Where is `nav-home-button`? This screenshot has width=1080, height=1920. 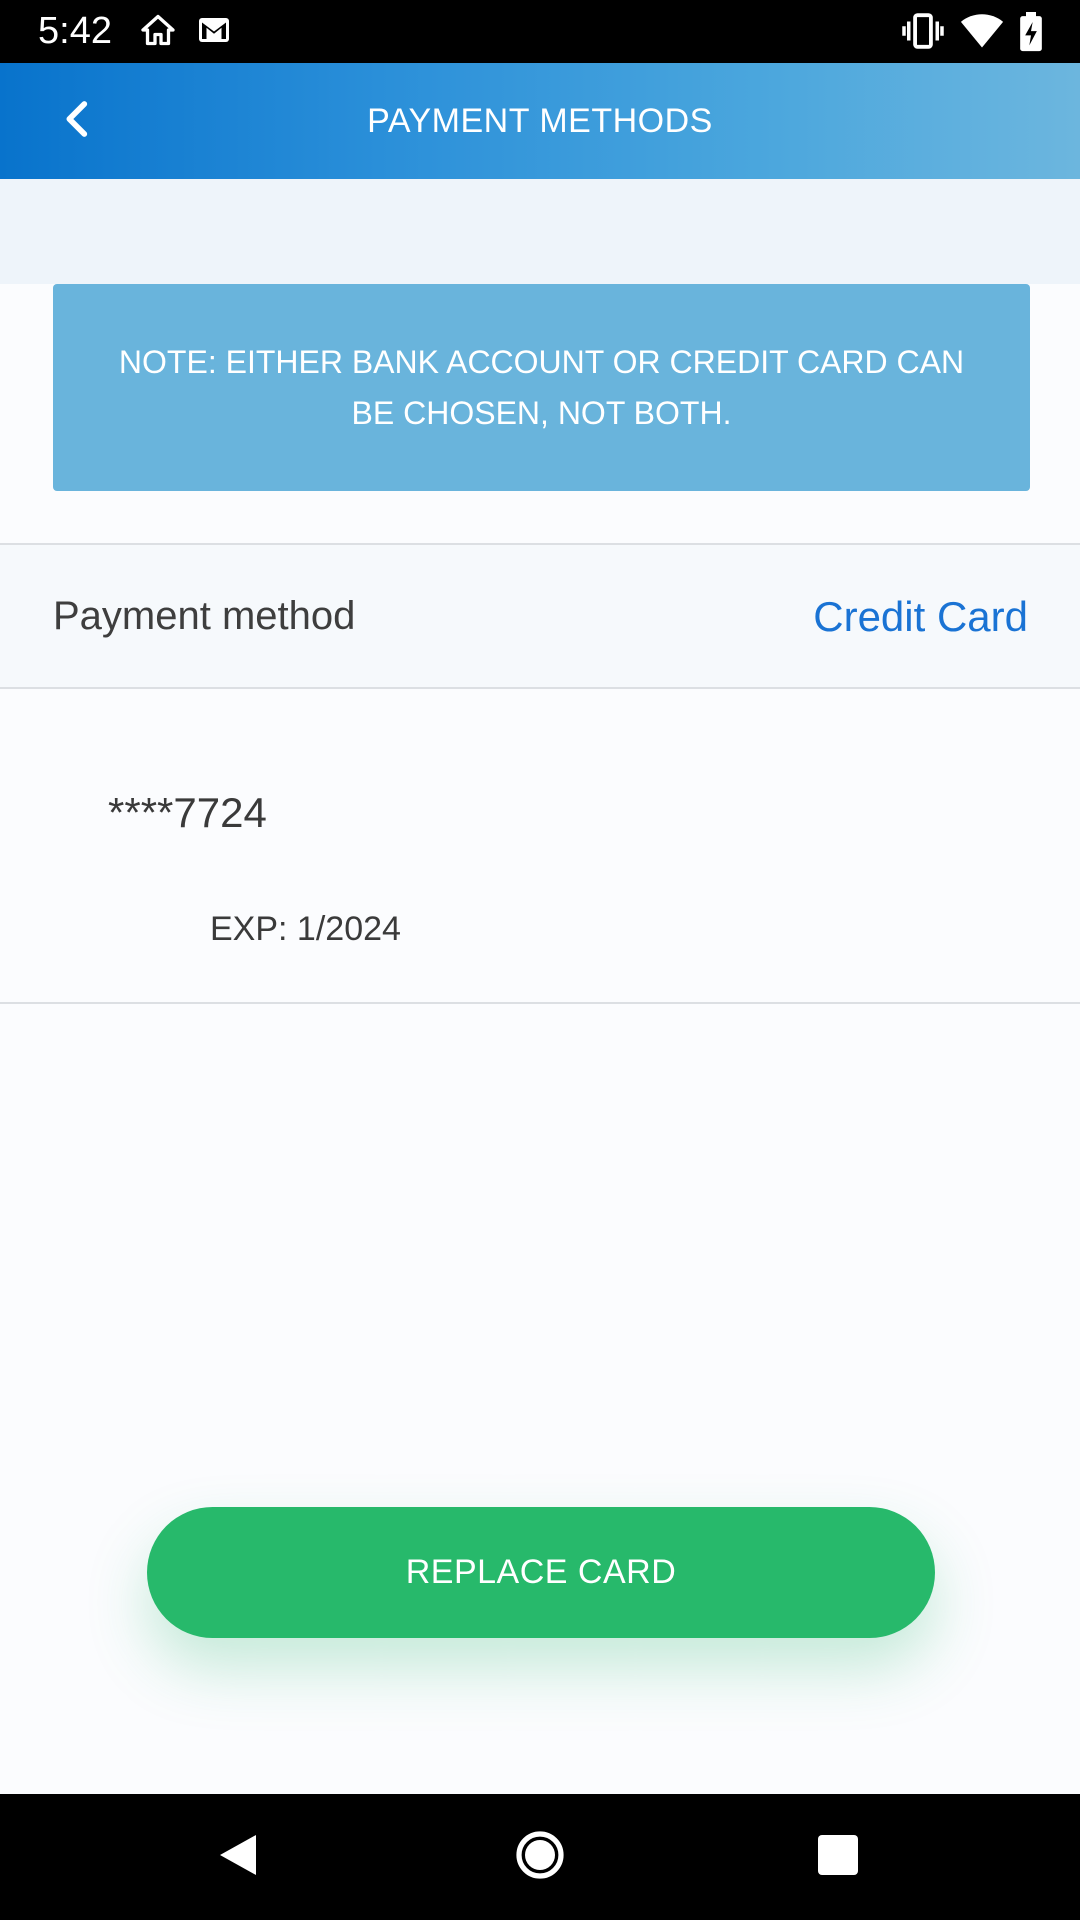 nav-home-button is located at coordinates (540, 1857).